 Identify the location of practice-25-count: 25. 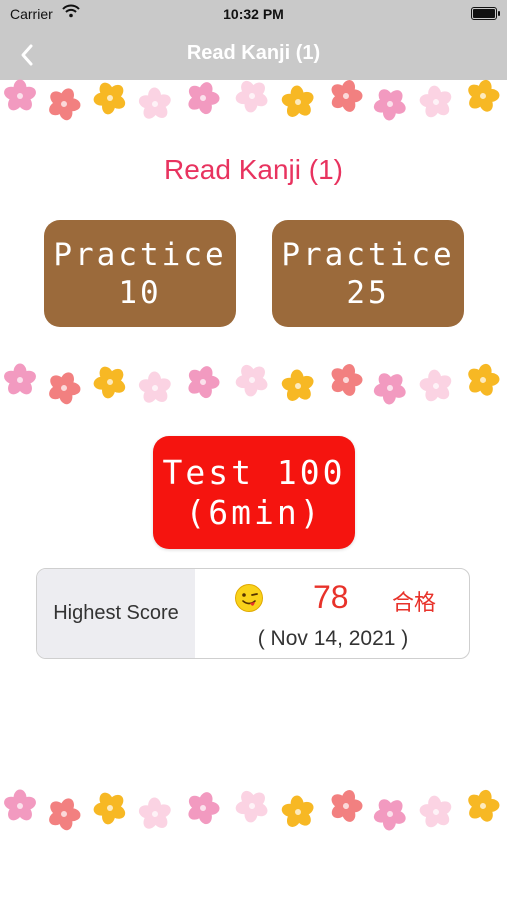
(368, 293).